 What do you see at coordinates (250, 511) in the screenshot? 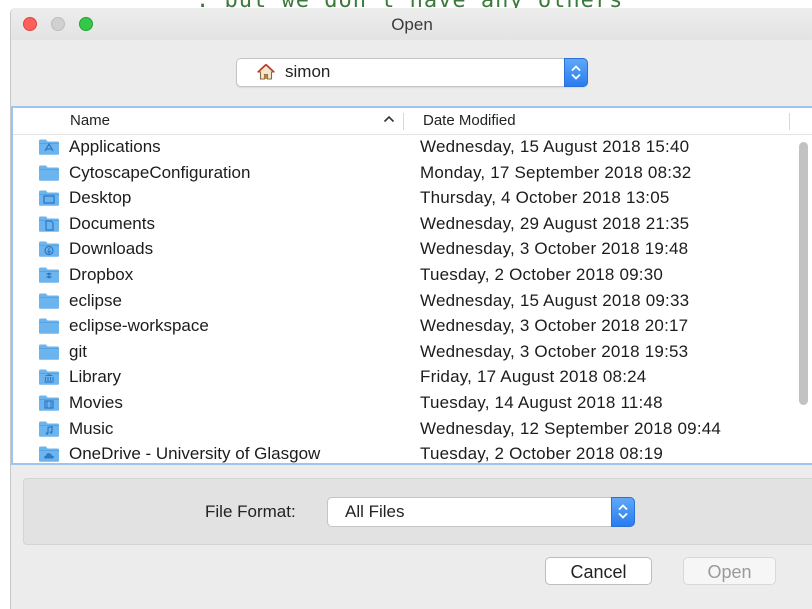
I see `file-format-label: File Format:` at bounding box center [250, 511].